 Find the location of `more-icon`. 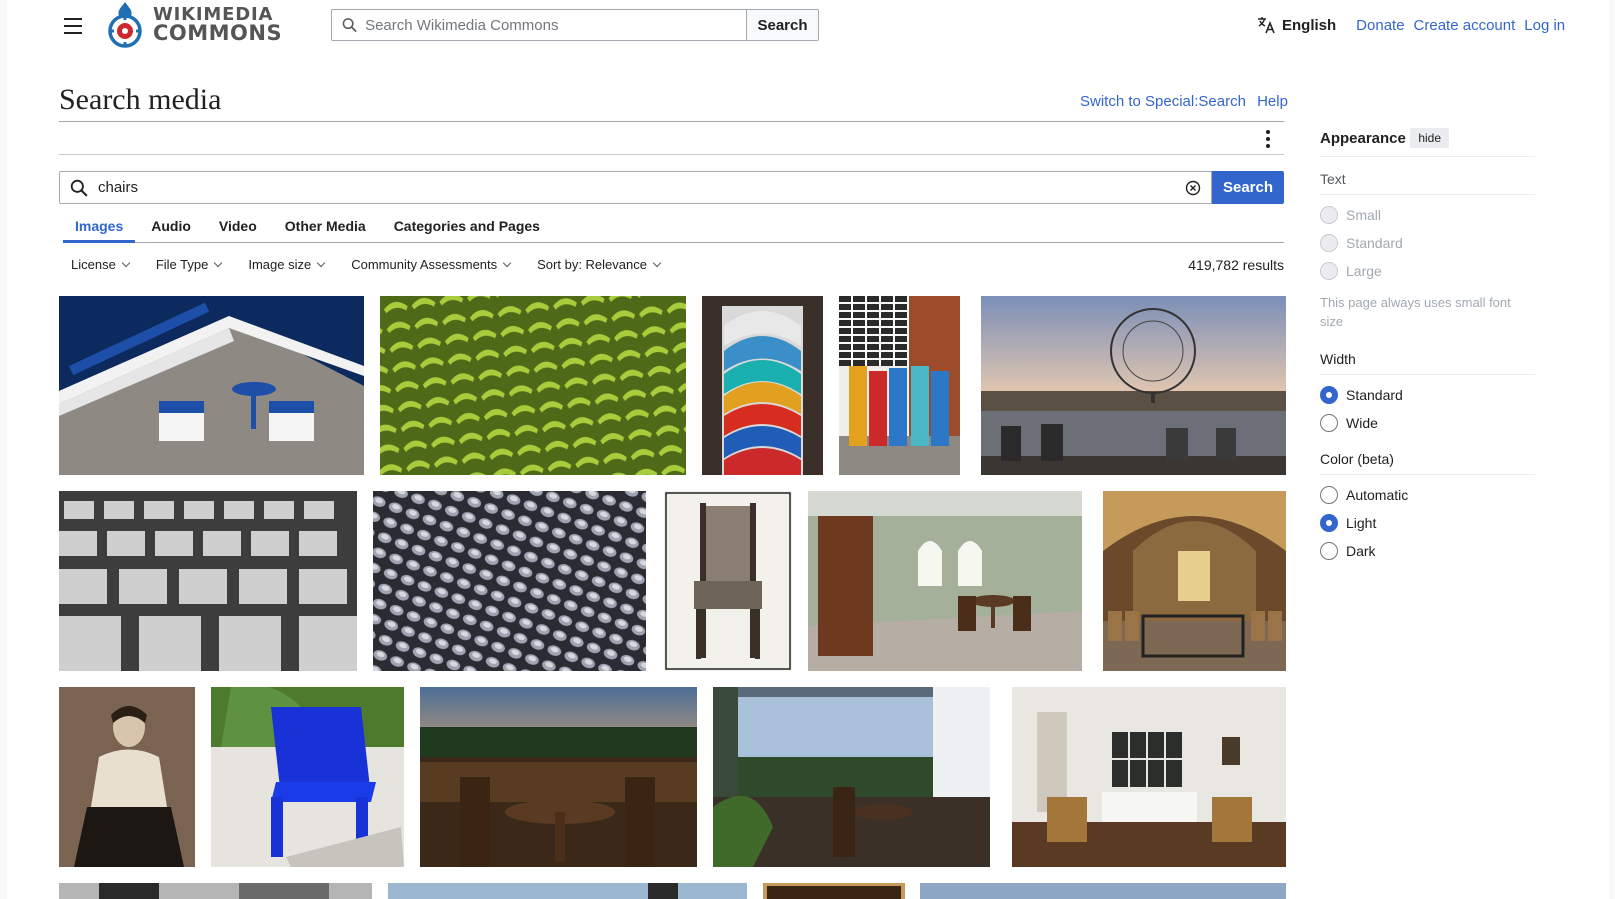

more-icon is located at coordinates (1268, 132).